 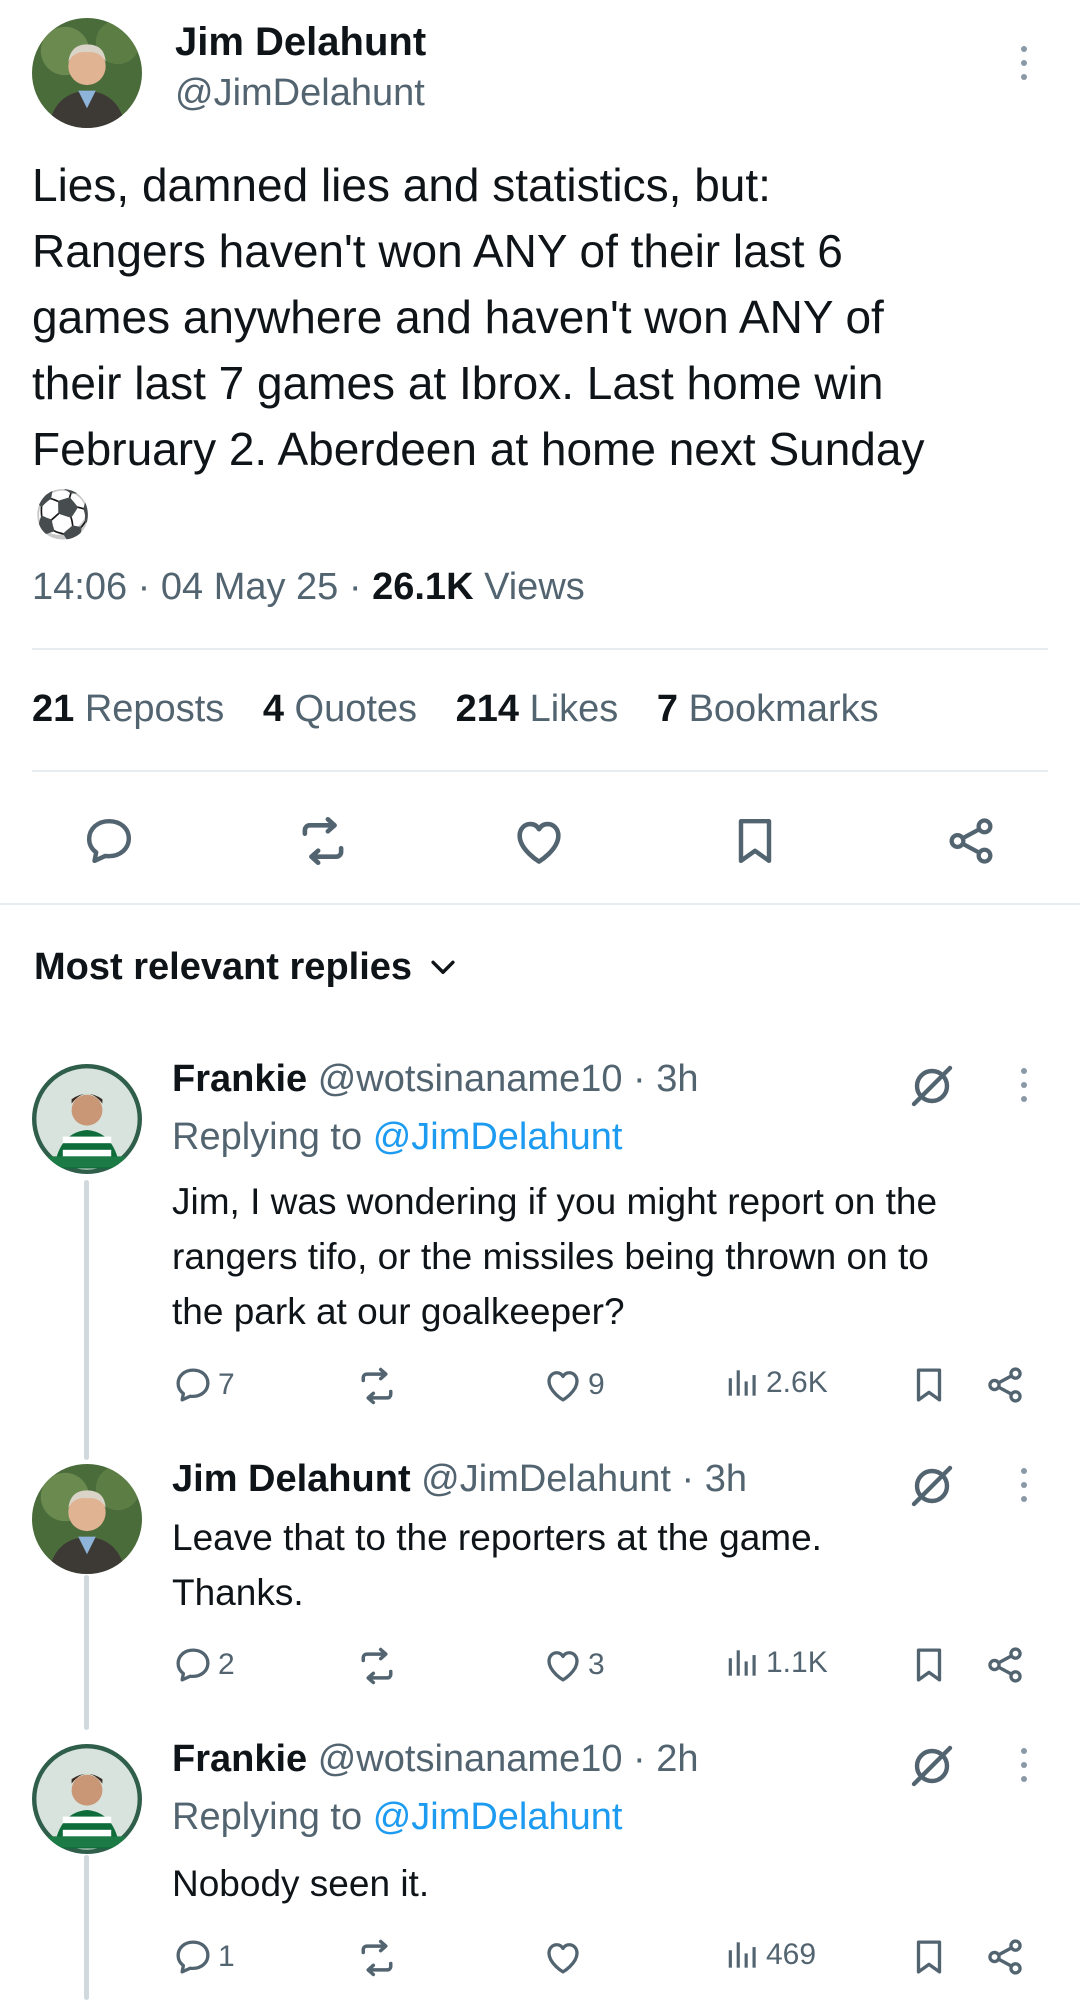 What do you see at coordinates (443, 968) in the screenshot?
I see `chevron-down-icon` at bounding box center [443, 968].